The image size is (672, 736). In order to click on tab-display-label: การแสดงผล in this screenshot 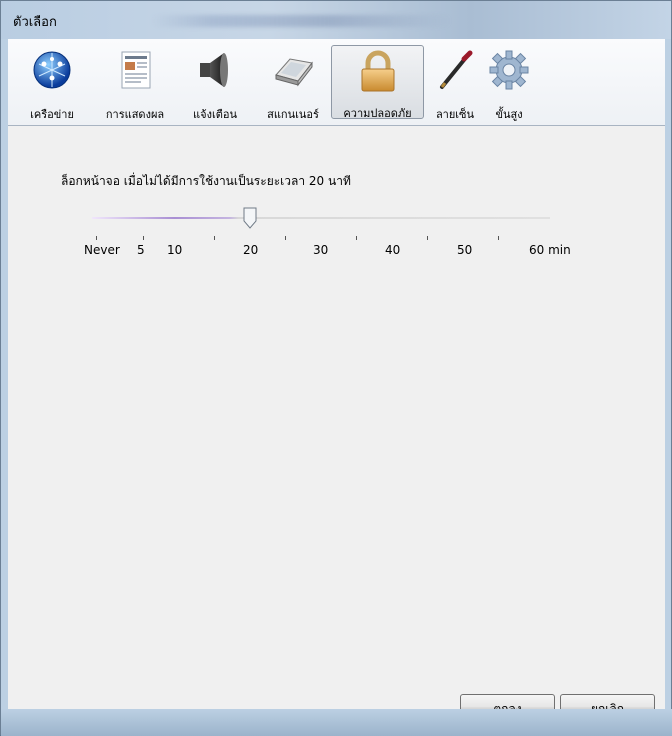, I will do `click(135, 114)`.